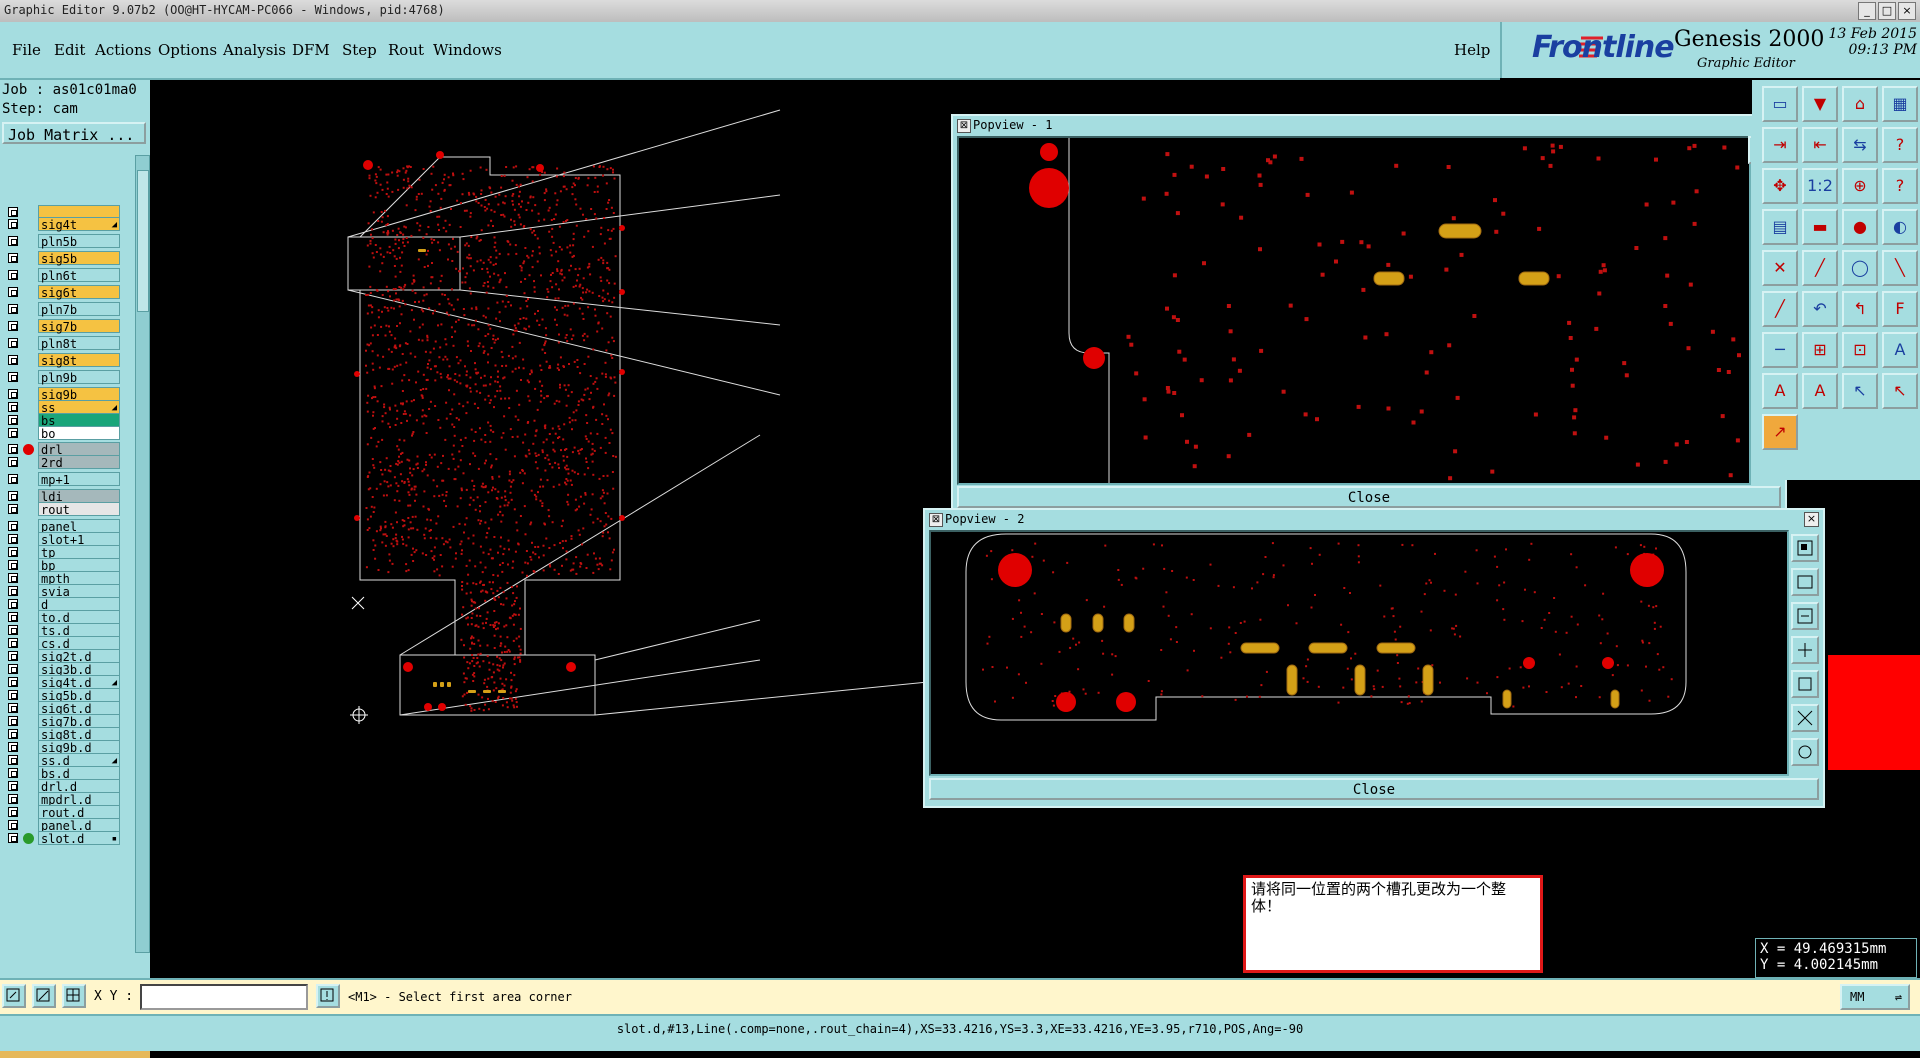  Describe the element at coordinates (79, 420) in the screenshot. I see `layer-name: bs` at that location.